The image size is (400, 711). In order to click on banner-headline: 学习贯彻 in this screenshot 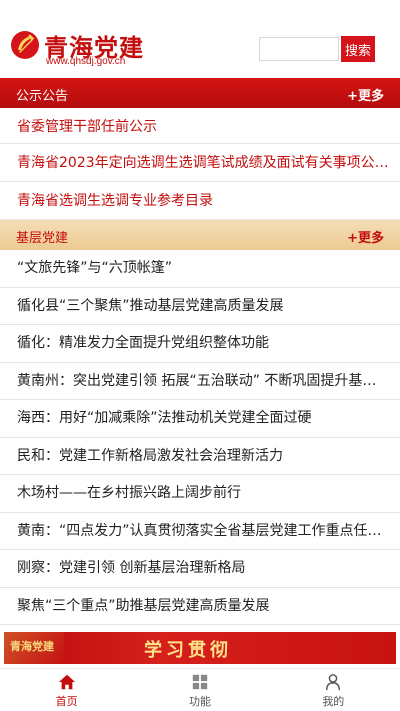, I will do `click(188, 650)`.